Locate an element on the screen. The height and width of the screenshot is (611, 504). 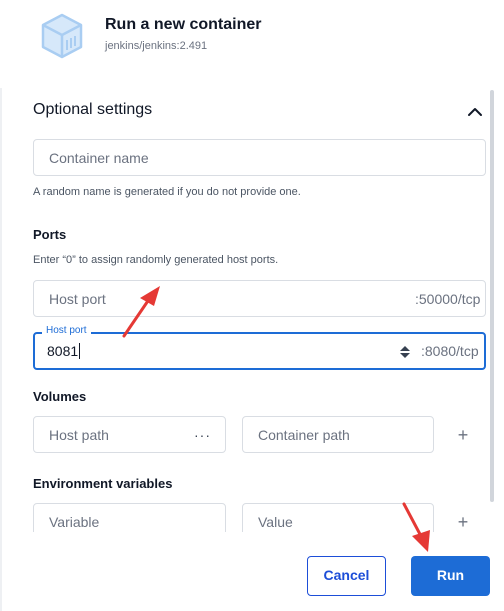
env-variable-placeholder: Variable is located at coordinates (74, 521).